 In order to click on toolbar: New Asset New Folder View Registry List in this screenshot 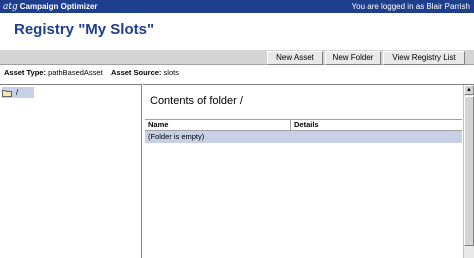, I will do `click(237, 57)`.